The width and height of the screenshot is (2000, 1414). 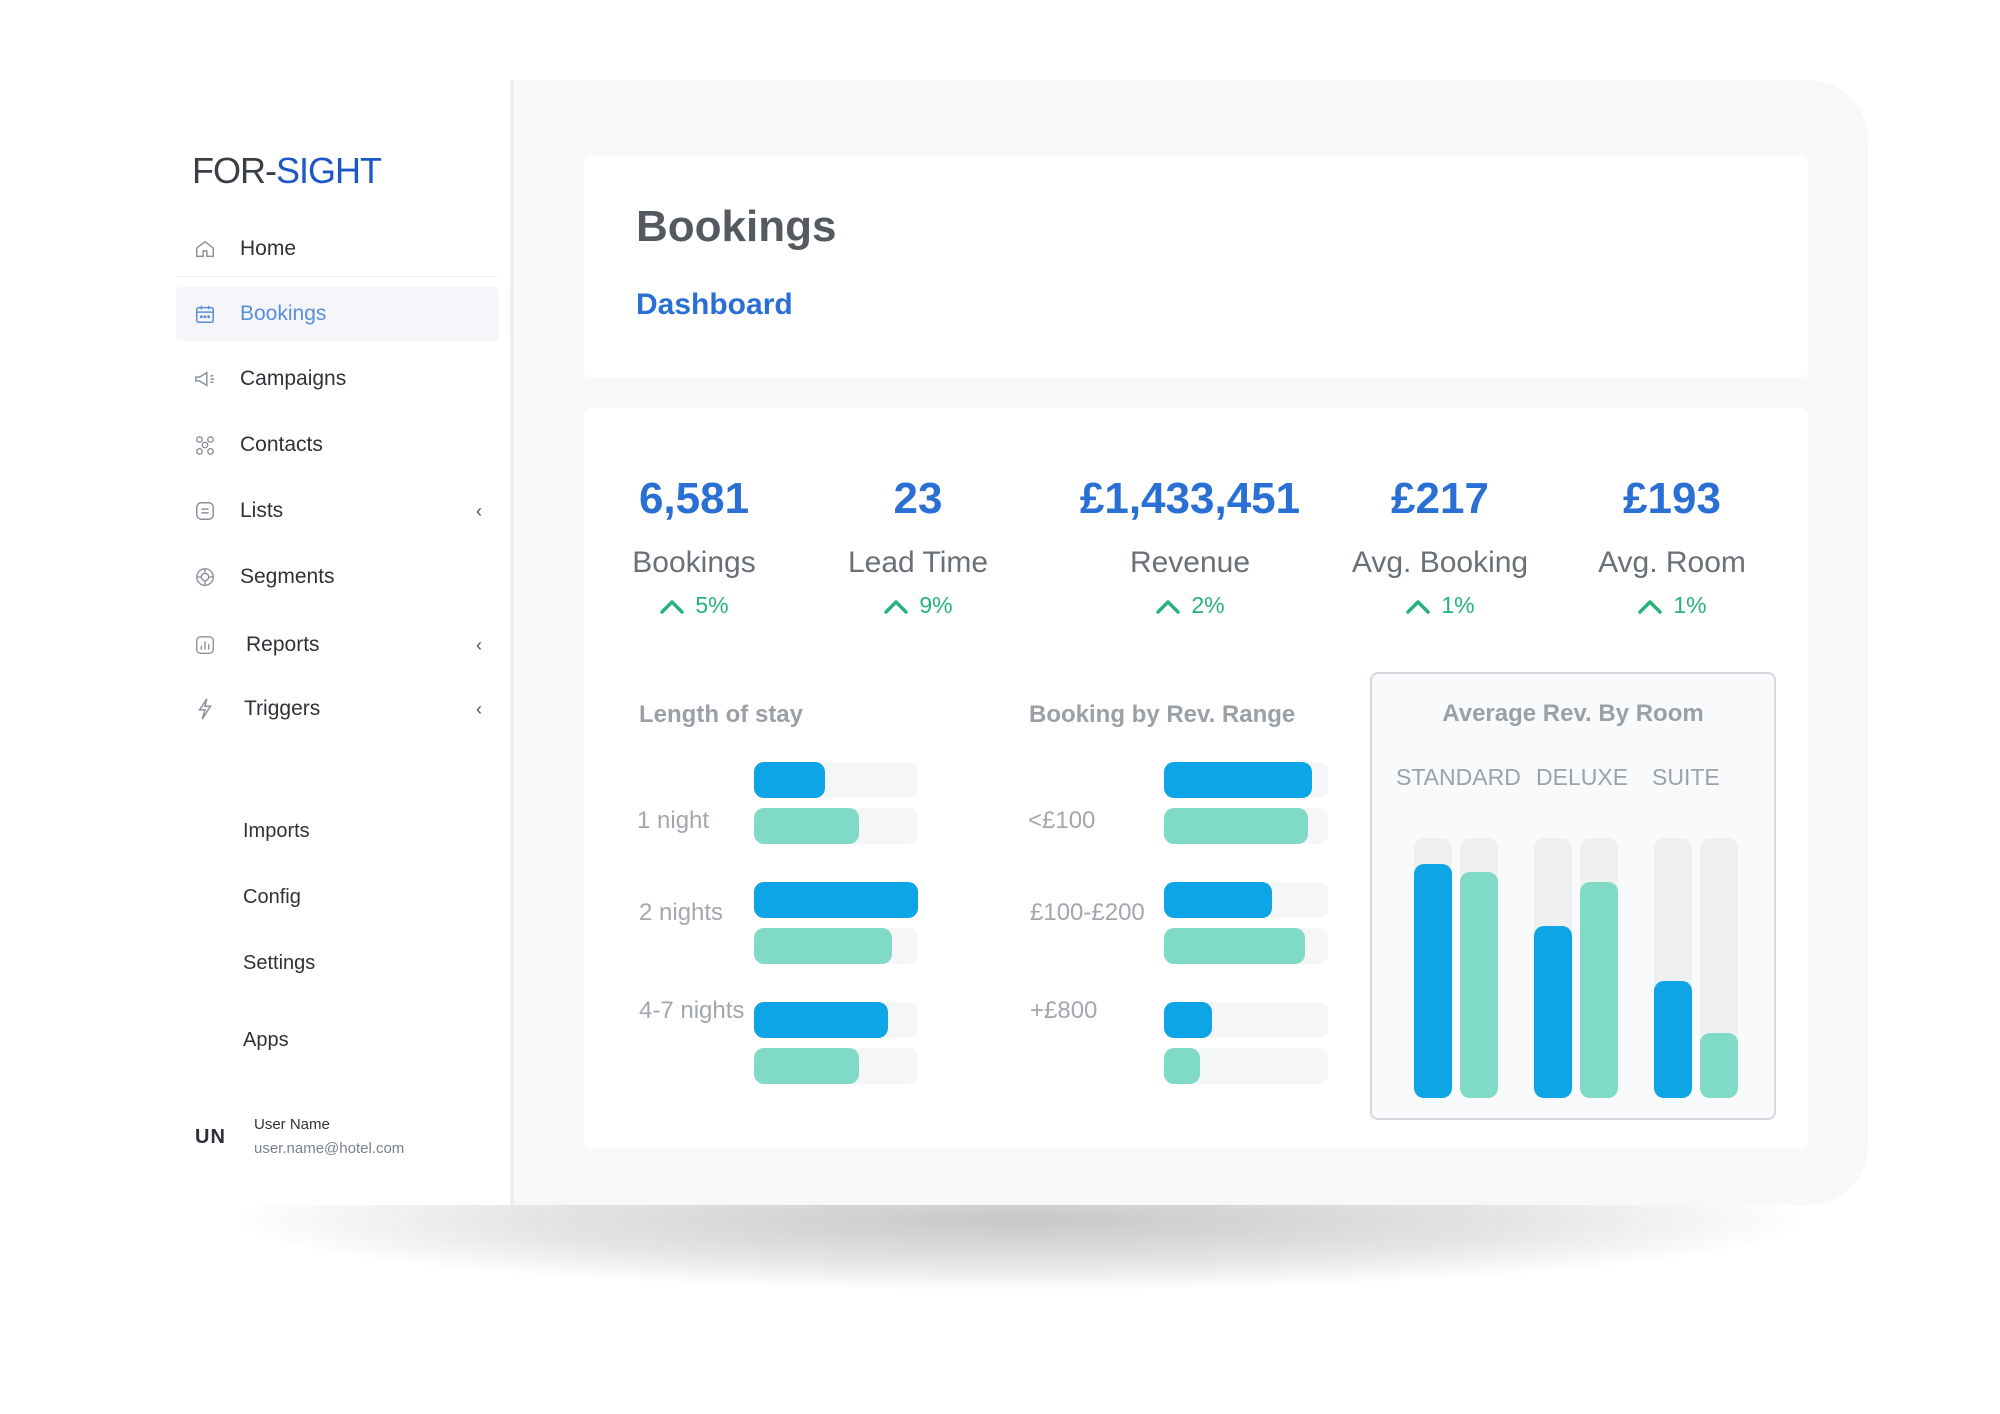 I want to click on column-label: SUITE, so click(x=1686, y=777).